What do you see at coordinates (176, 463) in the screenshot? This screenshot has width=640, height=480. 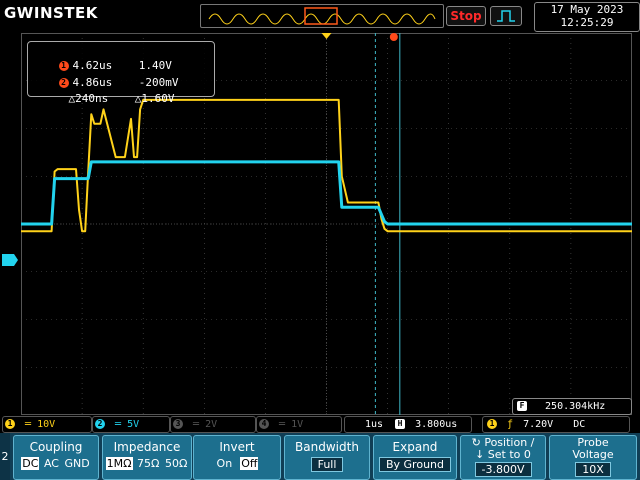 I see `impedance-50: 50Ω` at bounding box center [176, 463].